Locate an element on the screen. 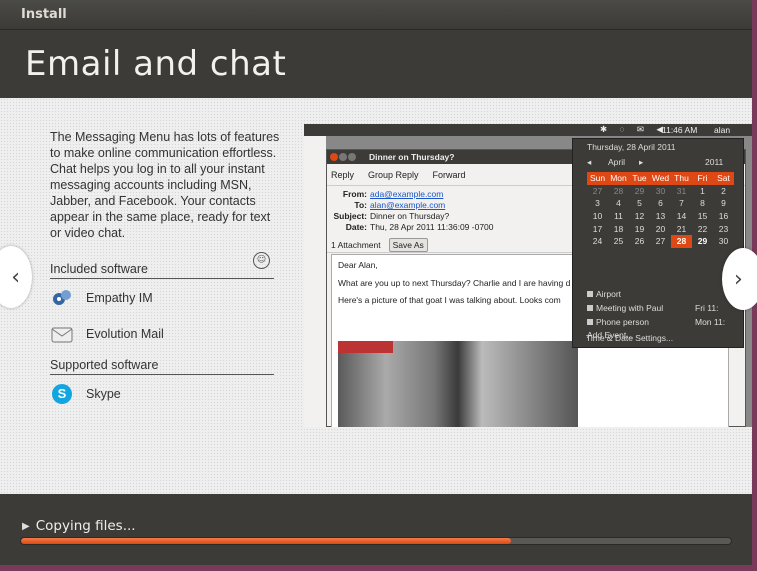  calendar-week: 17 18 19 20 21 22 23 is located at coordinates (660, 228).